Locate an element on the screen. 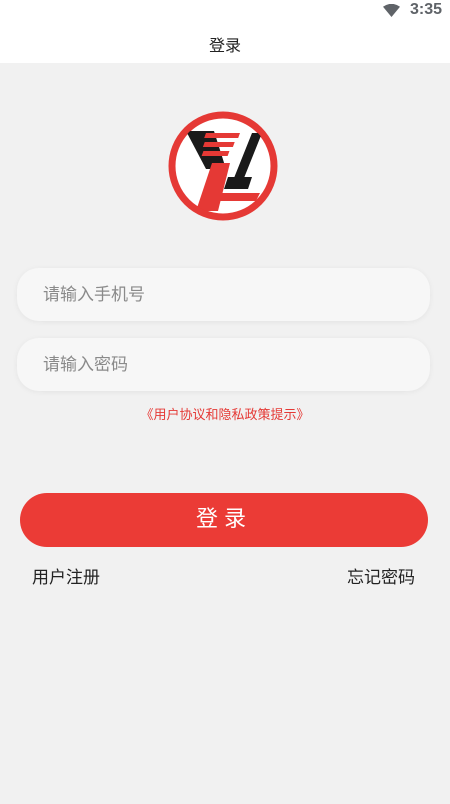 Image resolution: width=450 pixels, height=804 pixels. login-button: 登录 is located at coordinates (224, 520).